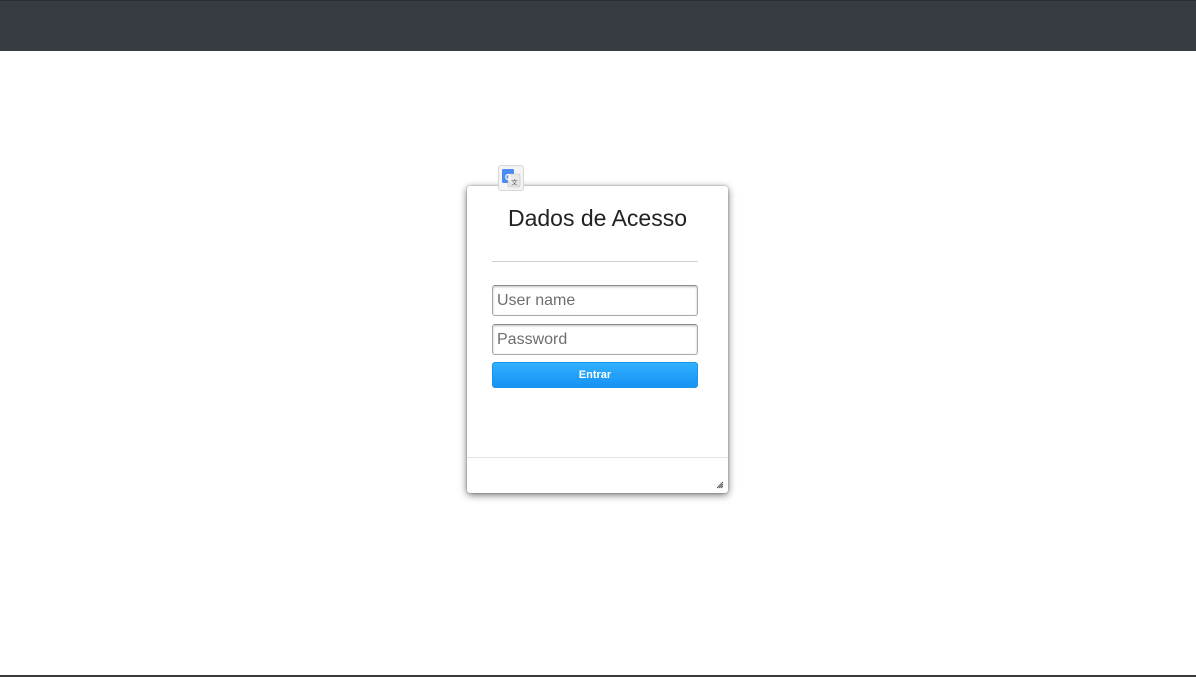 The image size is (1196, 677). What do you see at coordinates (597, 457) in the screenshot?
I see `footer-divider` at bounding box center [597, 457].